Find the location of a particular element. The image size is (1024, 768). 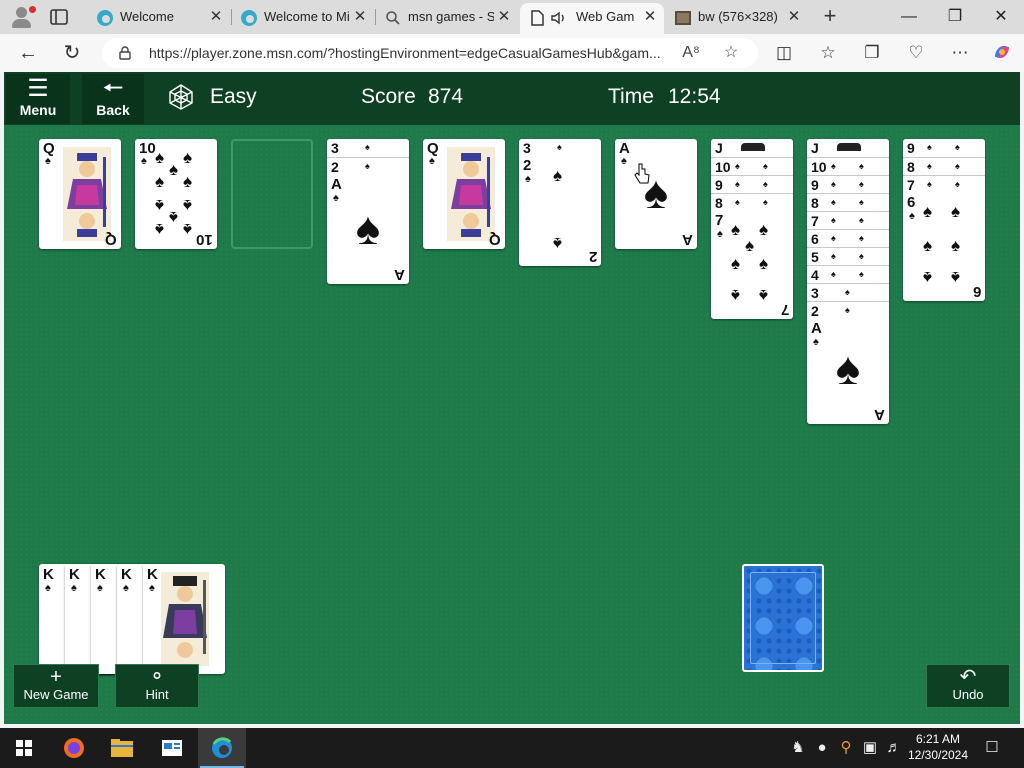

speaker-icon is located at coordinates (559, 18).